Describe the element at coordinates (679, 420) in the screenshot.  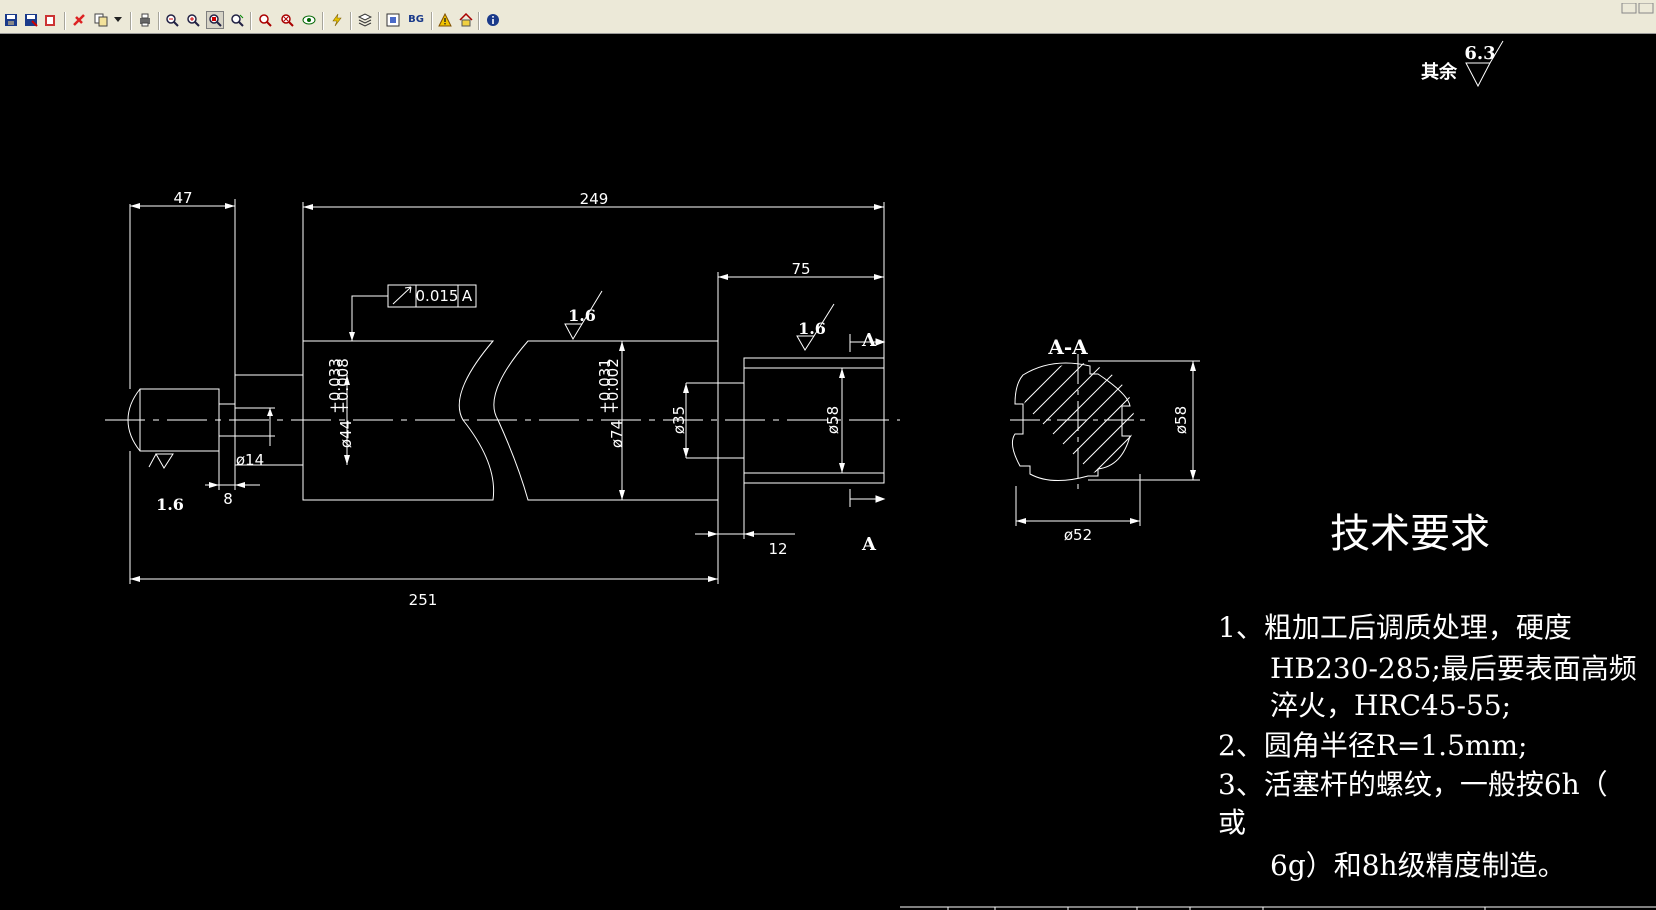
I see `dim-phi35: ø35` at that location.